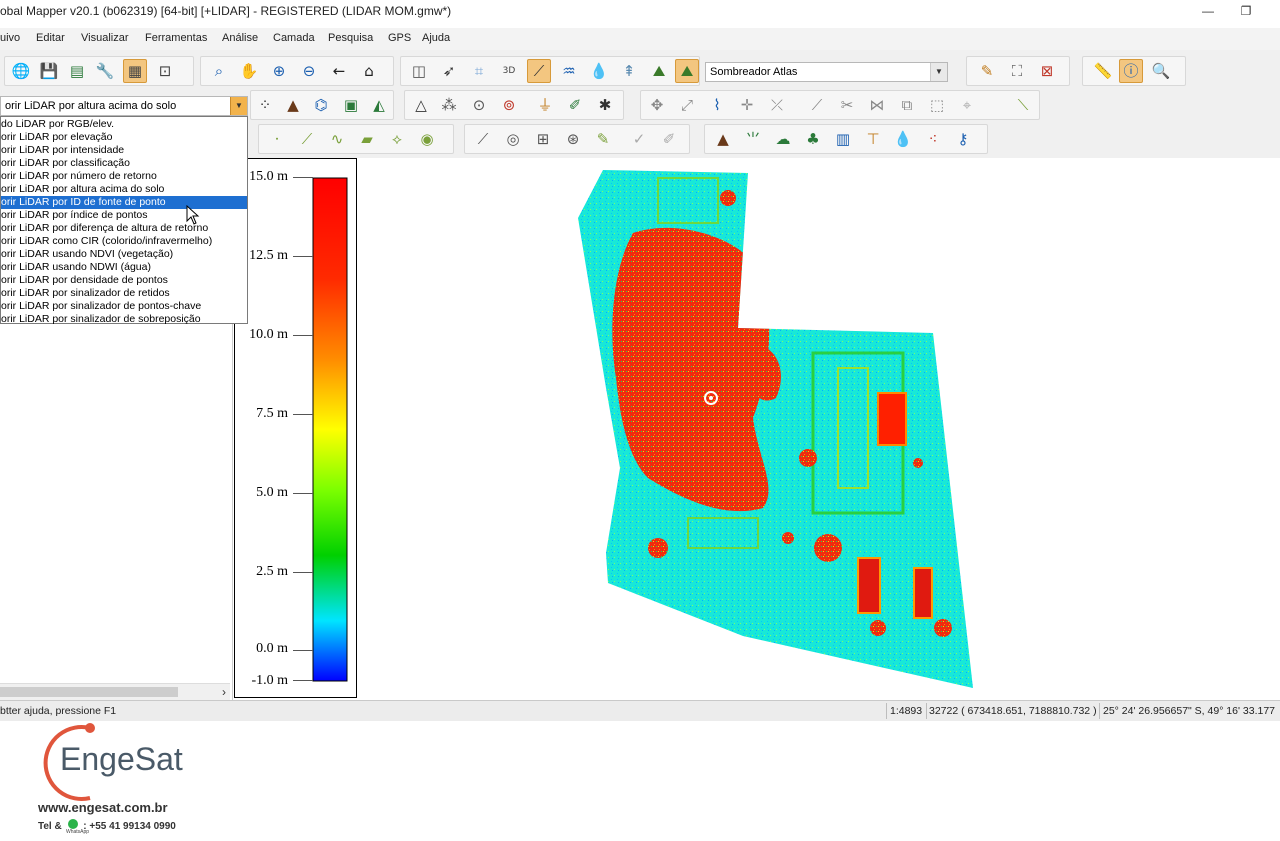 The image size is (1280, 841). Describe the element at coordinates (277, 139) in the screenshot. I see `draw-point-icon: ⸱` at that location.